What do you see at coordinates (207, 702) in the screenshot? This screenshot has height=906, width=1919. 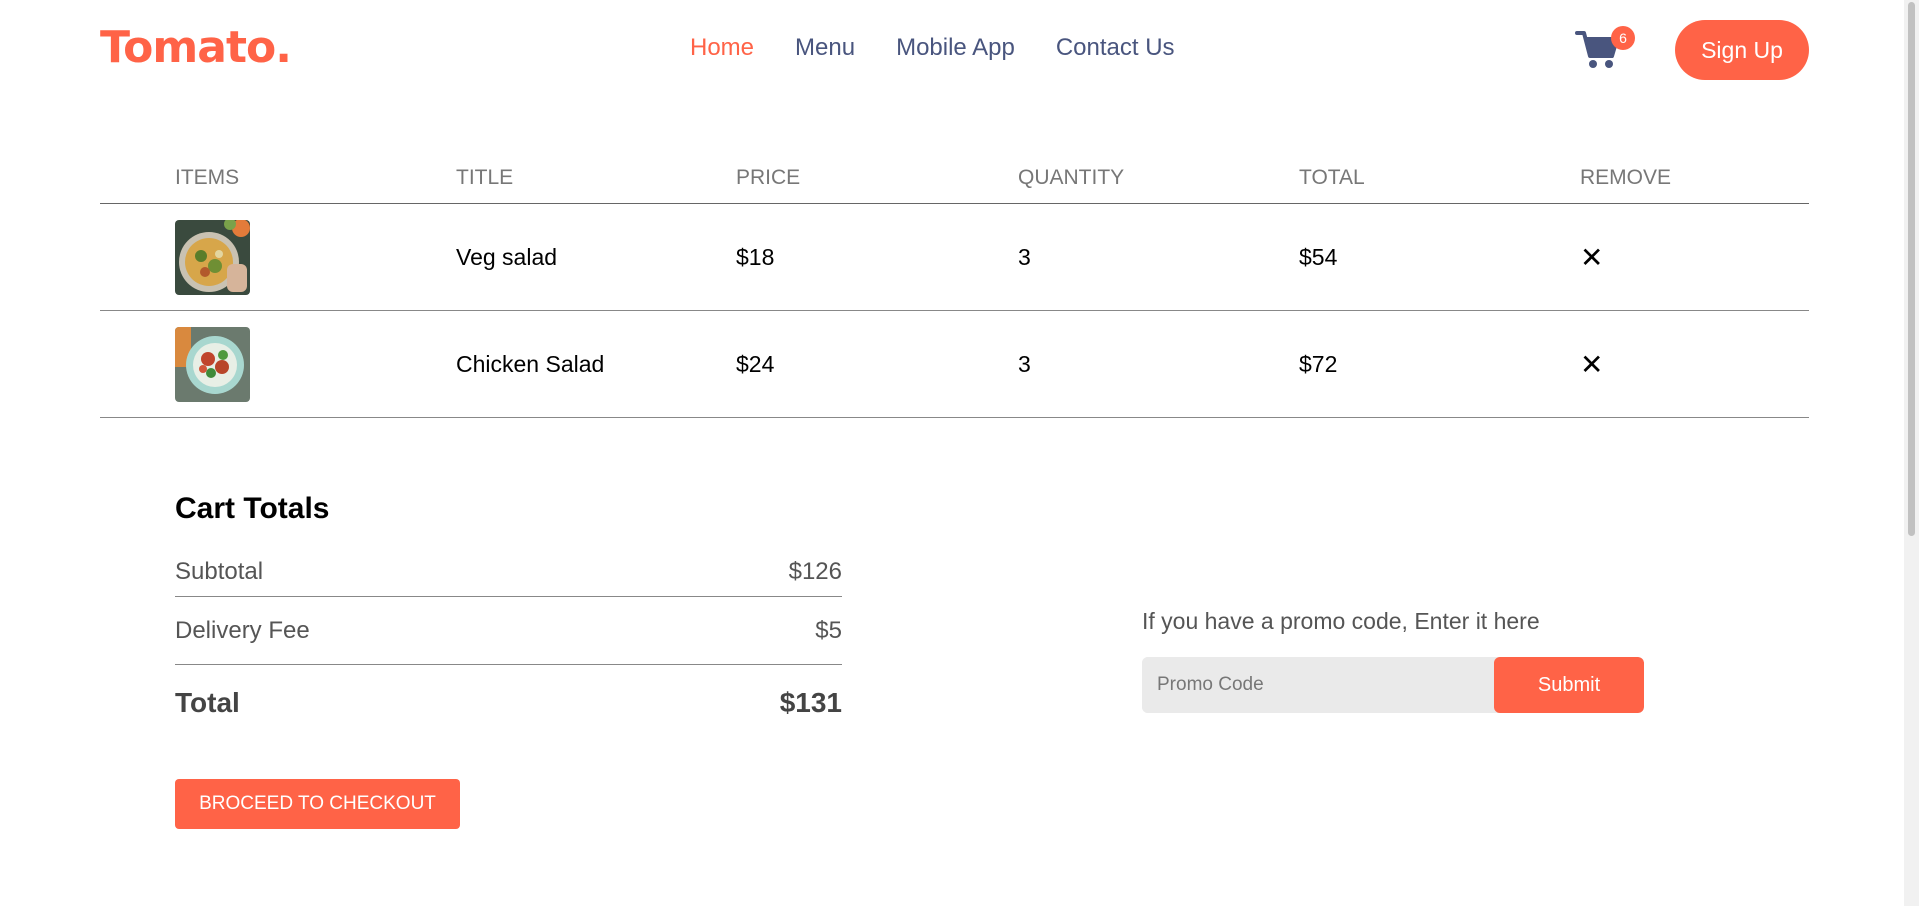 I see `total-label: Total` at bounding box center [207, 702].